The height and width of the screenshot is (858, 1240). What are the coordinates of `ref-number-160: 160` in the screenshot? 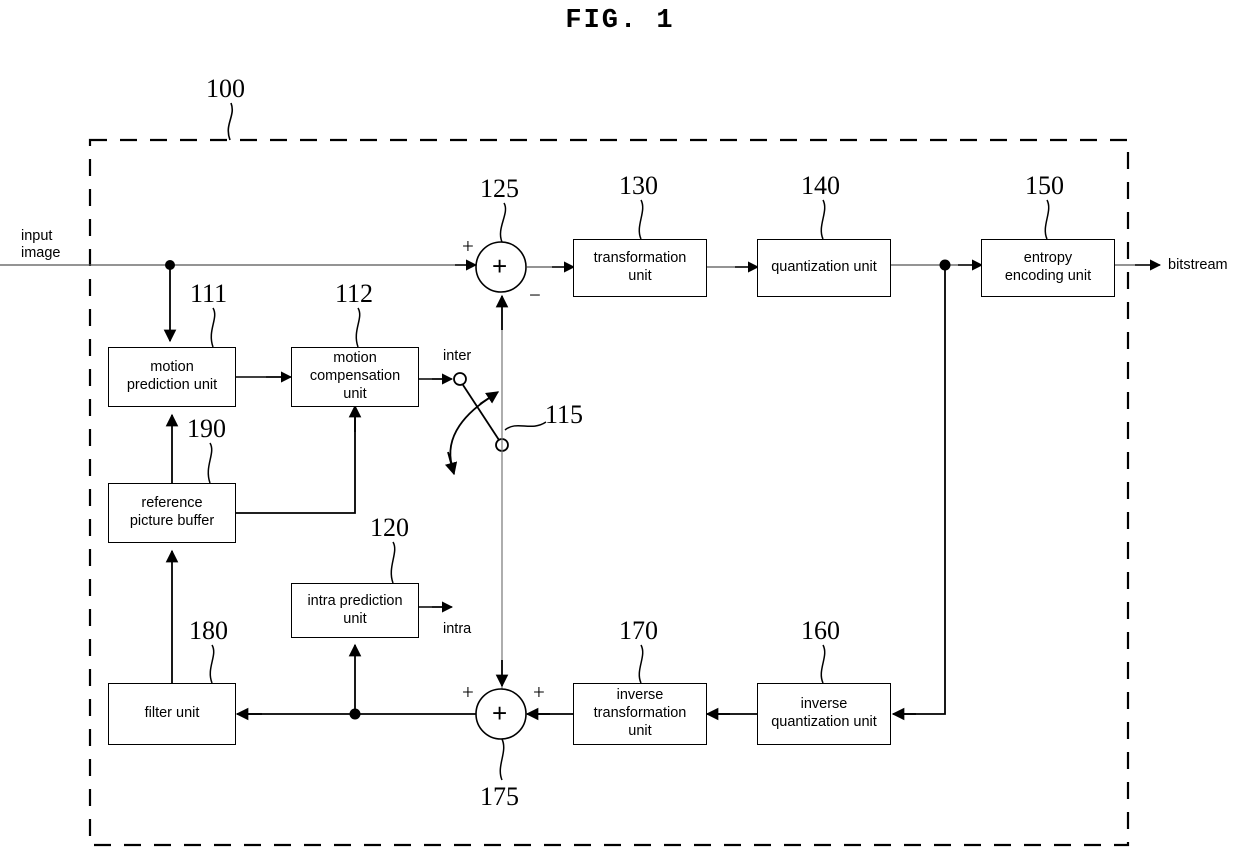 It's located at (820, 630).